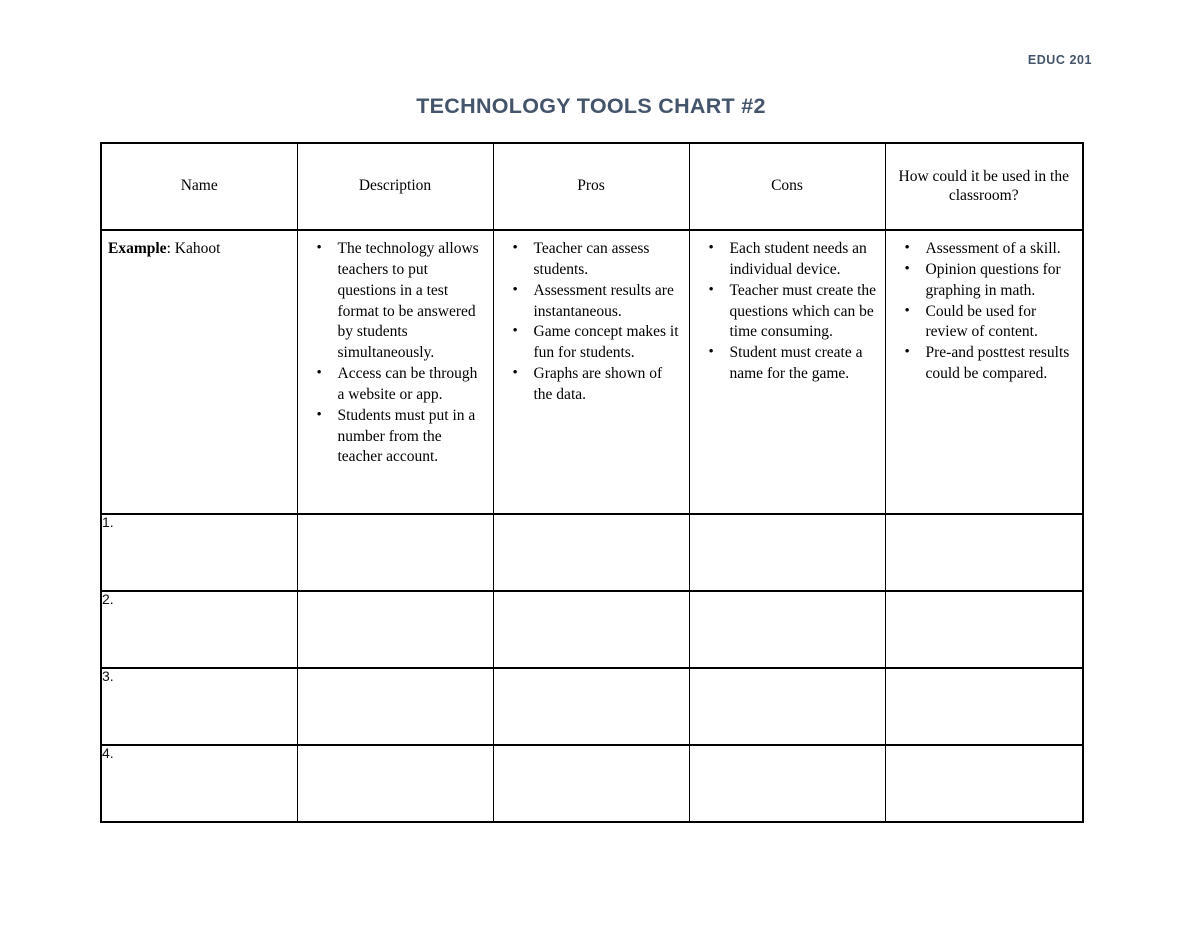  What do you see at coordinates (597, 301) in the screenshot?
I see `bullet-item: Assessment results are instantaneous.` at bounding box center [597, 301].